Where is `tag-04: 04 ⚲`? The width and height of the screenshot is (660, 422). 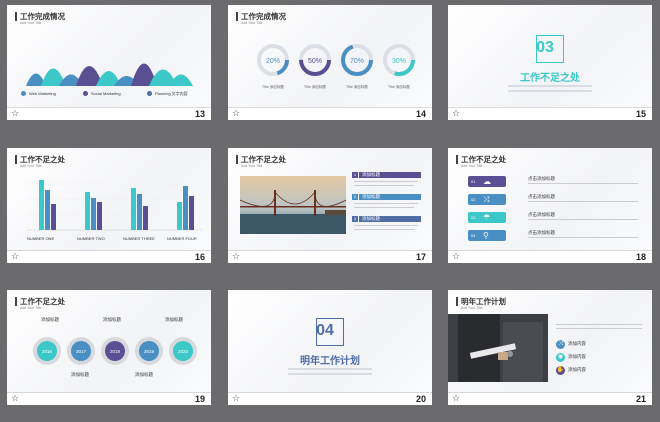
tag-04: 04 ⚲ is located at coordinates (487, 235).